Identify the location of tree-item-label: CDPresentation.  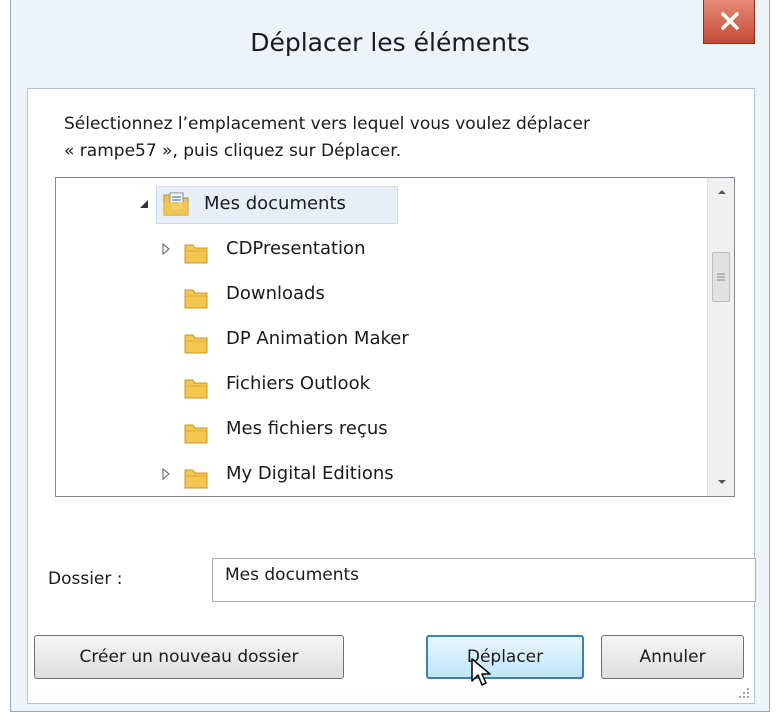
(296, 248).